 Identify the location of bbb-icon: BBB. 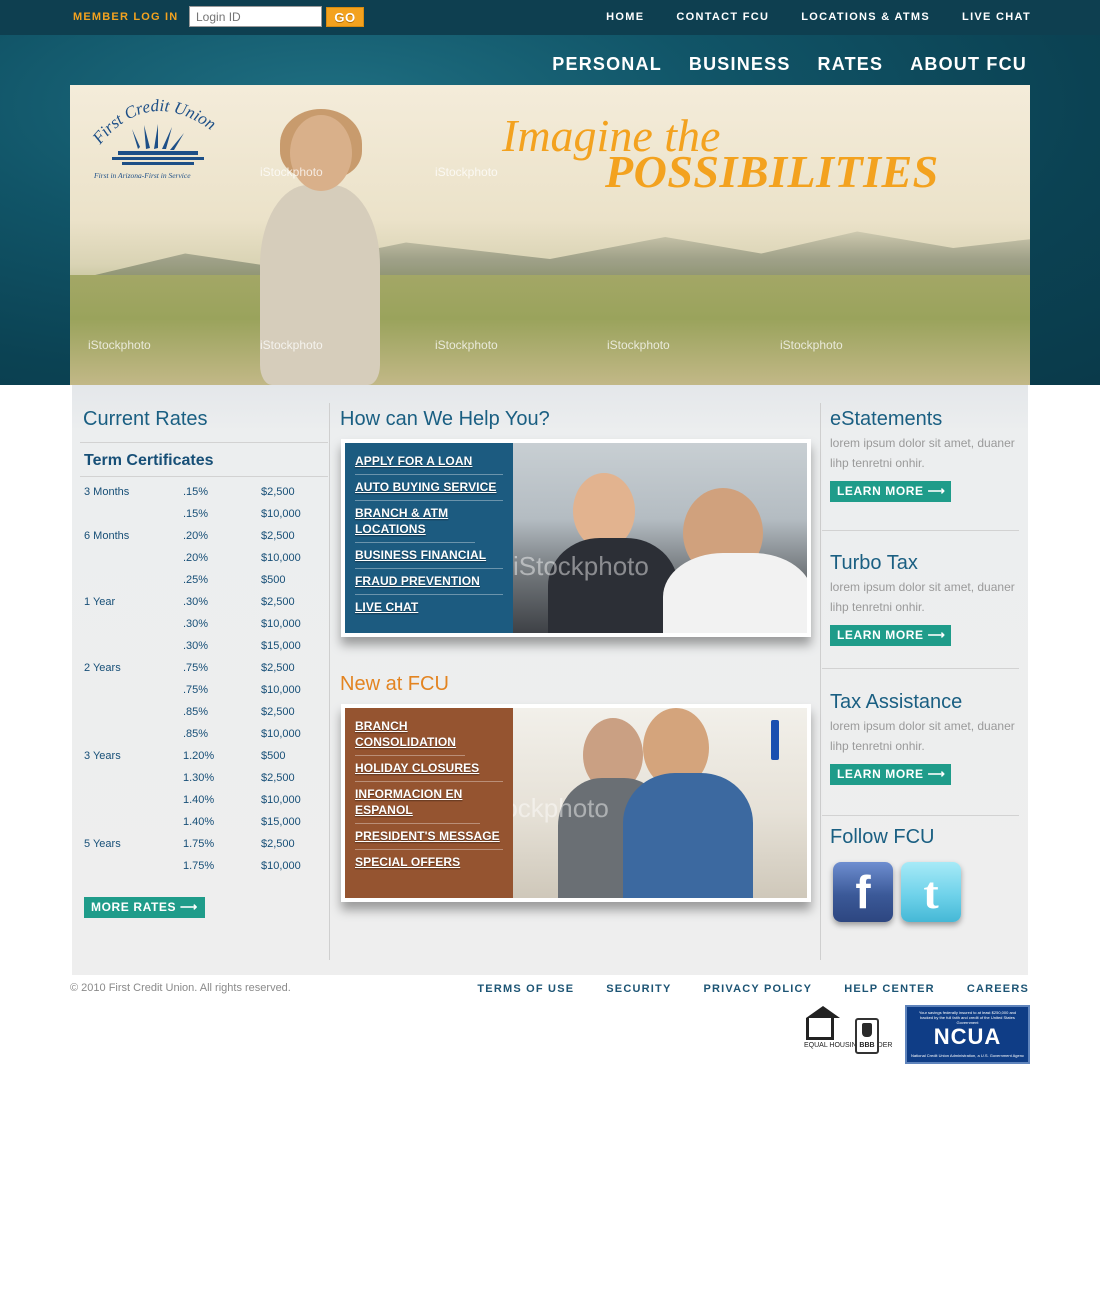
(867, 1036).